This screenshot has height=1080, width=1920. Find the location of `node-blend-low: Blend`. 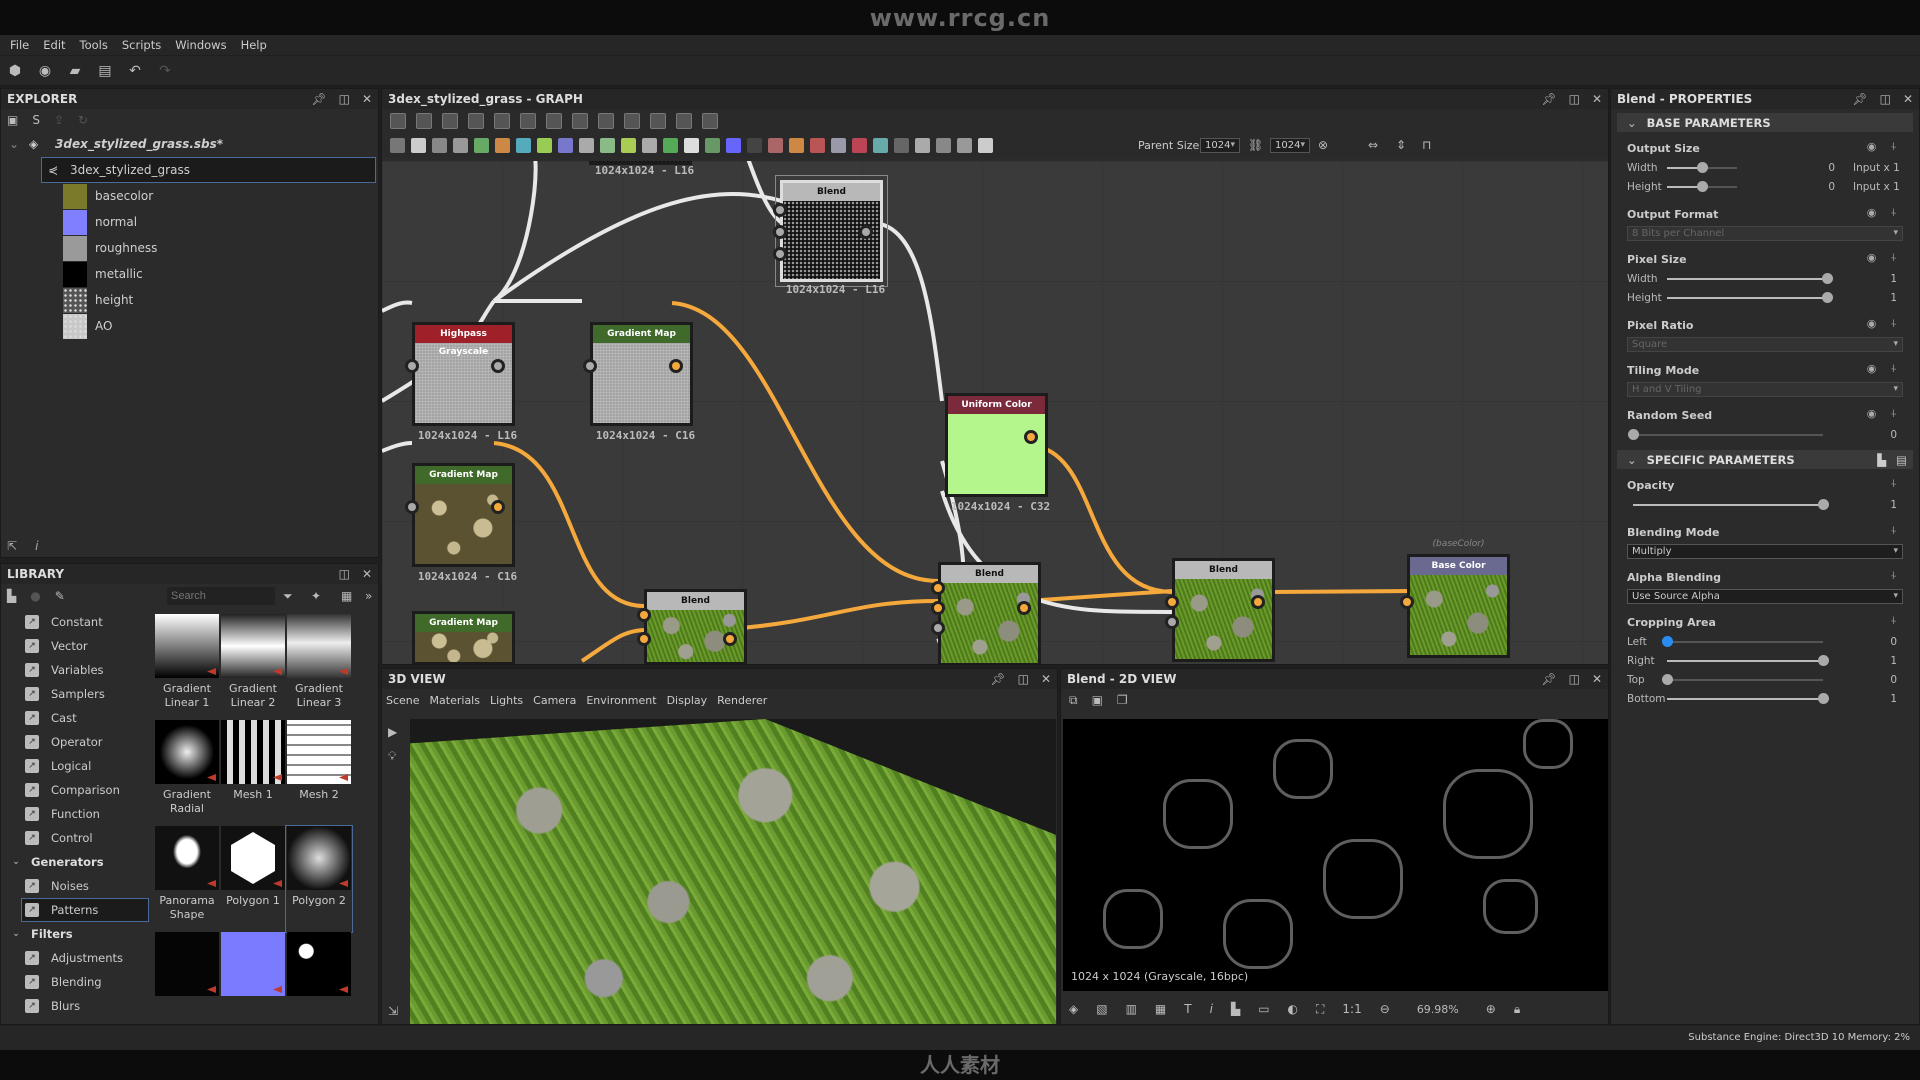

node-blend-low: Blend is located at coordinates (692, 626).